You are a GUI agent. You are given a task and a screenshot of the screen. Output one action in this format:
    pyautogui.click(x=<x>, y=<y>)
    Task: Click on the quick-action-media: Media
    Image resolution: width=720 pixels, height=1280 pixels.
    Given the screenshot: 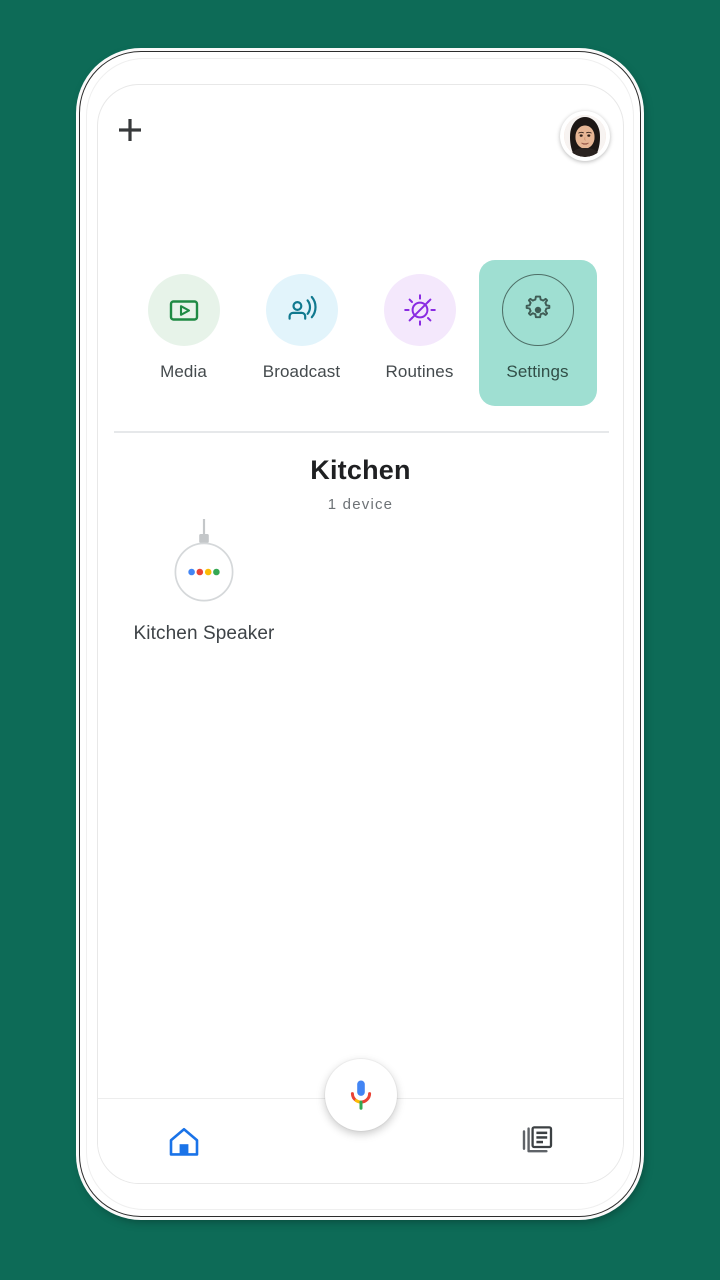 What is the action you would take?
    pyautogui.click(x=184, y=333)
    